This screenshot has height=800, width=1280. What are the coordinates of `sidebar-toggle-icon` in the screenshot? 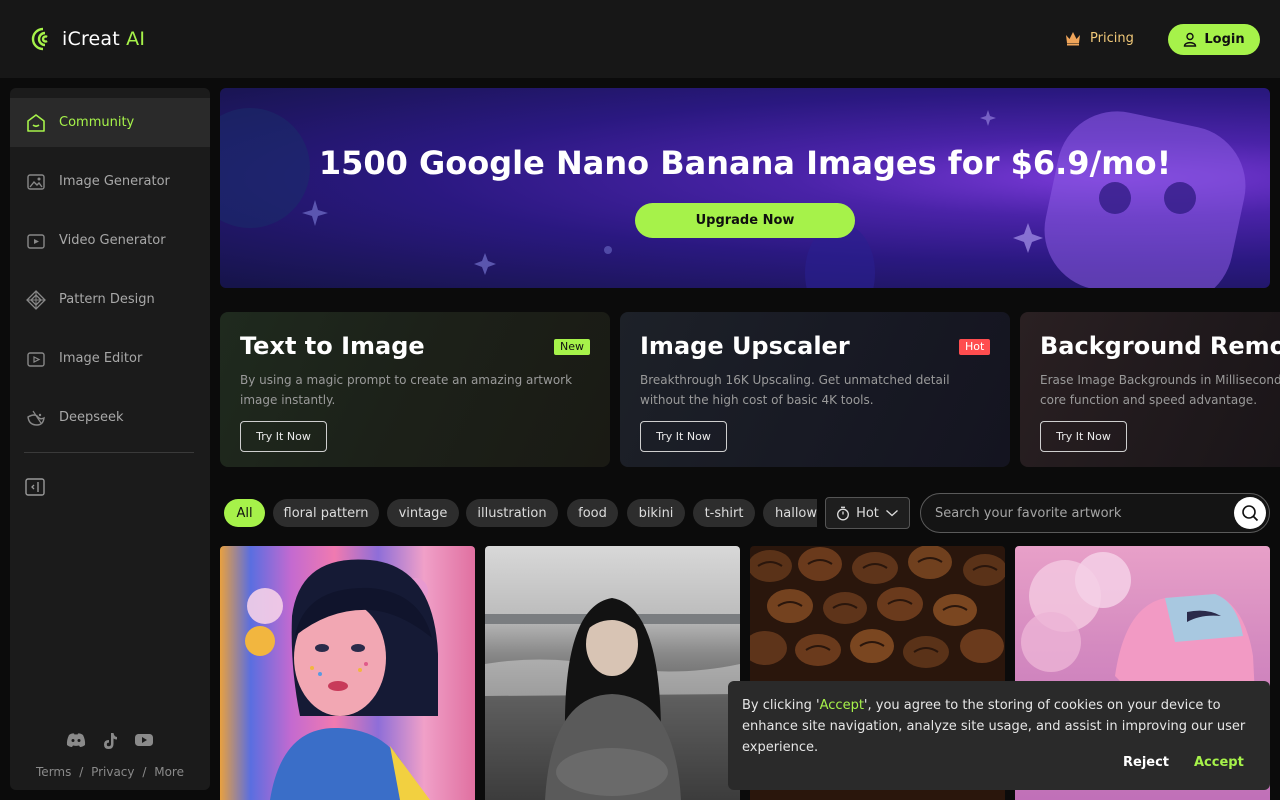 It's located at (35, 487).